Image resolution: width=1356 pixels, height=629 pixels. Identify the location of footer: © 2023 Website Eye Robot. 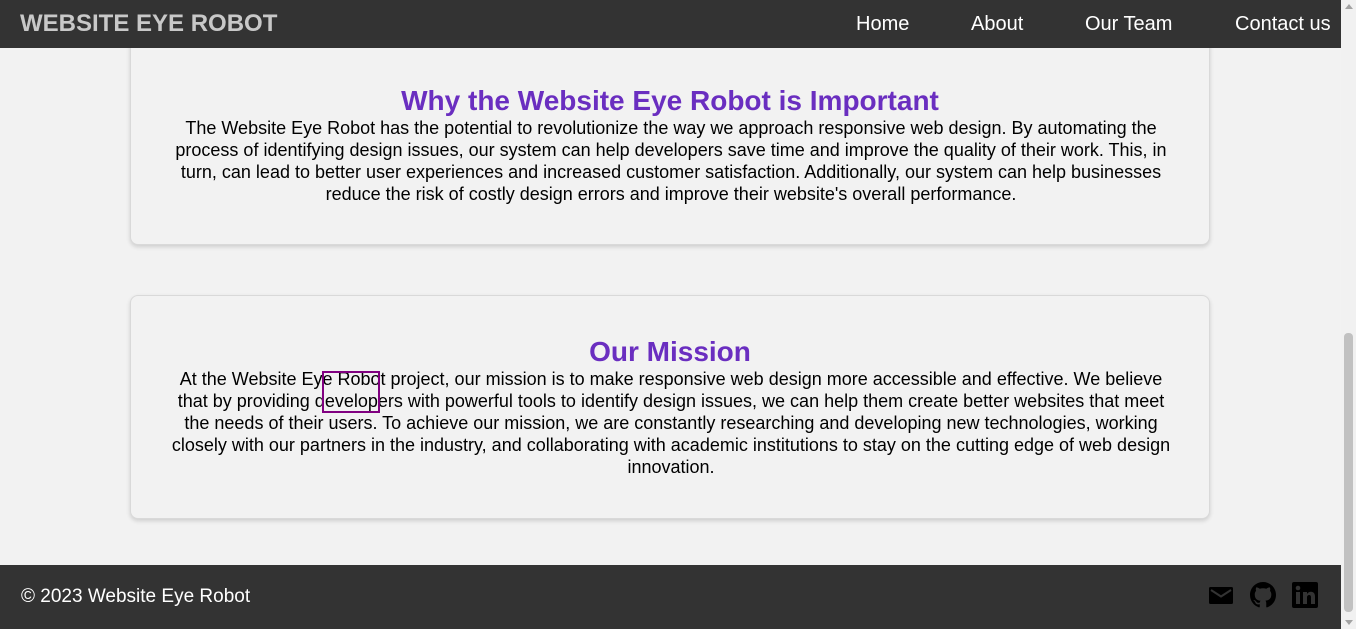
(670, 597).